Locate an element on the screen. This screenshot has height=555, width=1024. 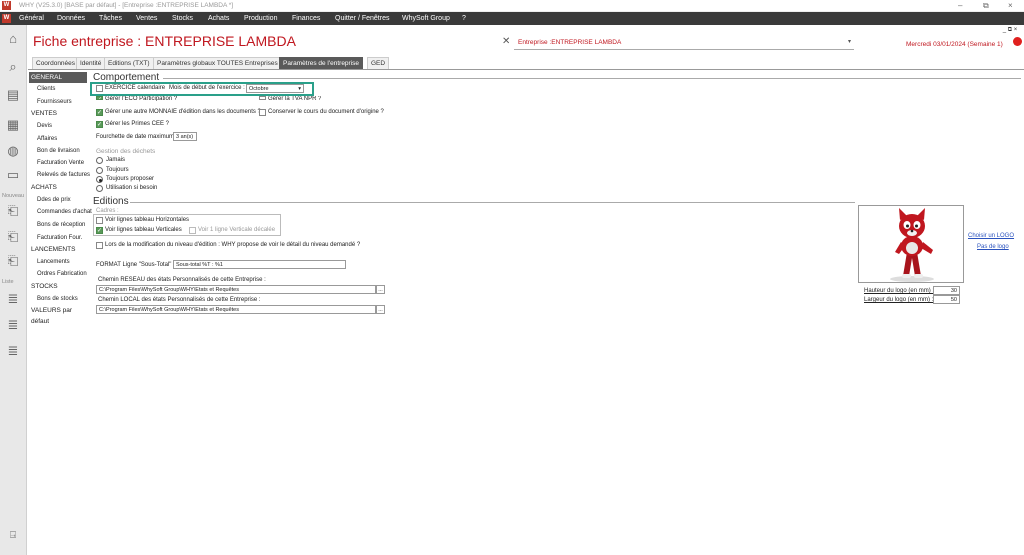
dechets-radio-toujours-proposer is located at coordinates (99, 179).